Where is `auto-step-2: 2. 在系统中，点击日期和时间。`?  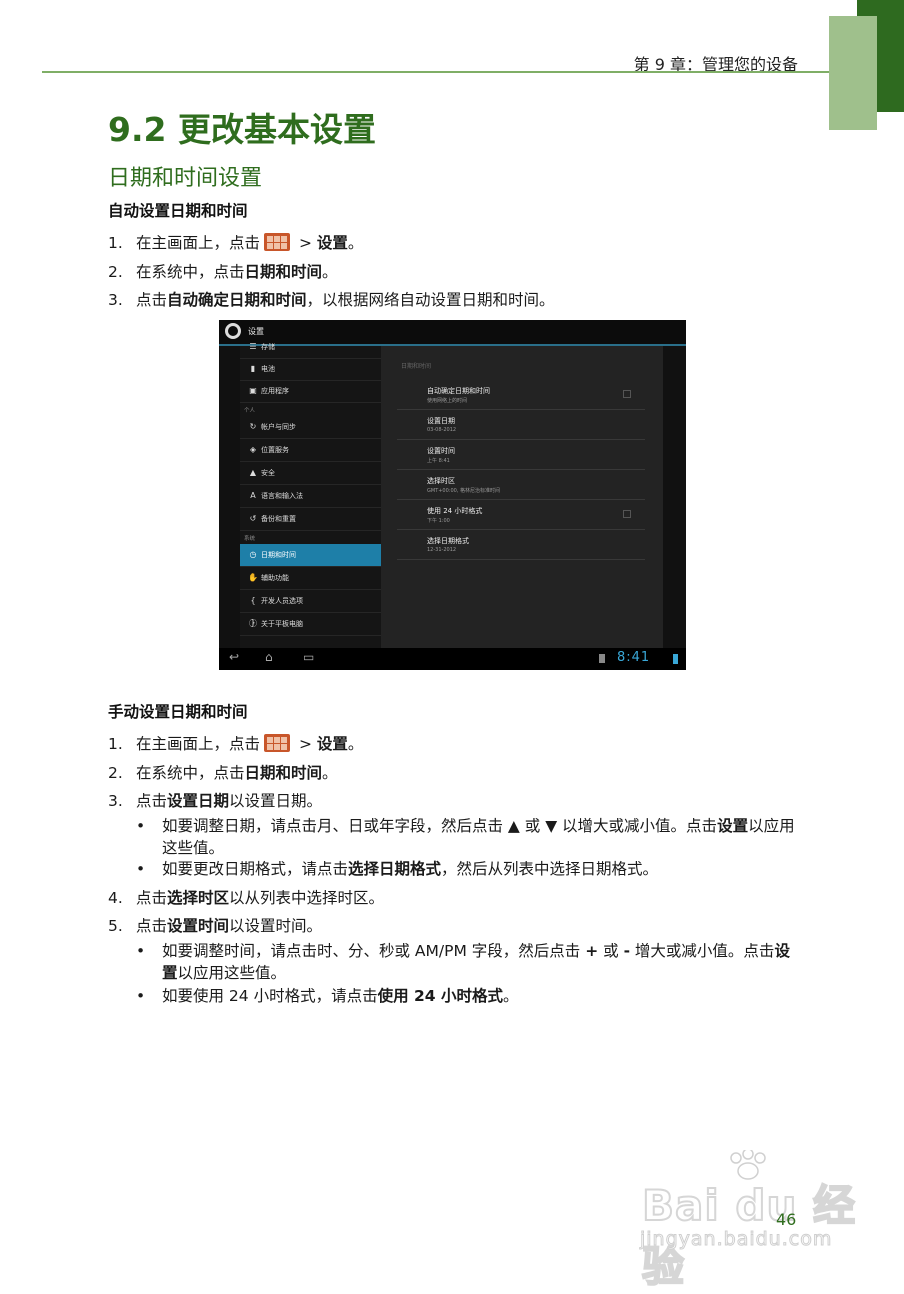 auto-step-2: 2. 在系统中，点击日期和时间。 is located at coordinates (223, 272).